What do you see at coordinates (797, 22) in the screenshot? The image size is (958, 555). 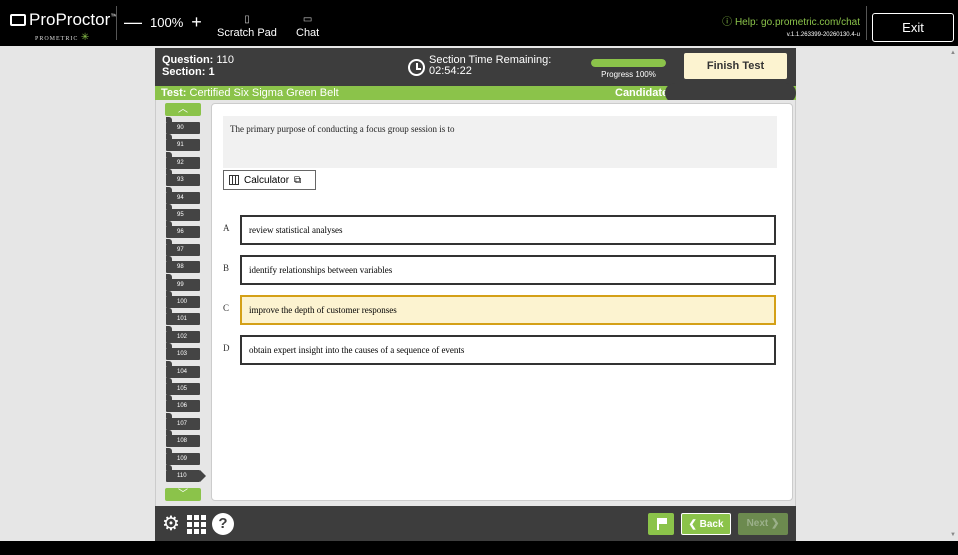 I see `help-text: Help: go.prometric.com/chat` at bounding box center [797, 22].